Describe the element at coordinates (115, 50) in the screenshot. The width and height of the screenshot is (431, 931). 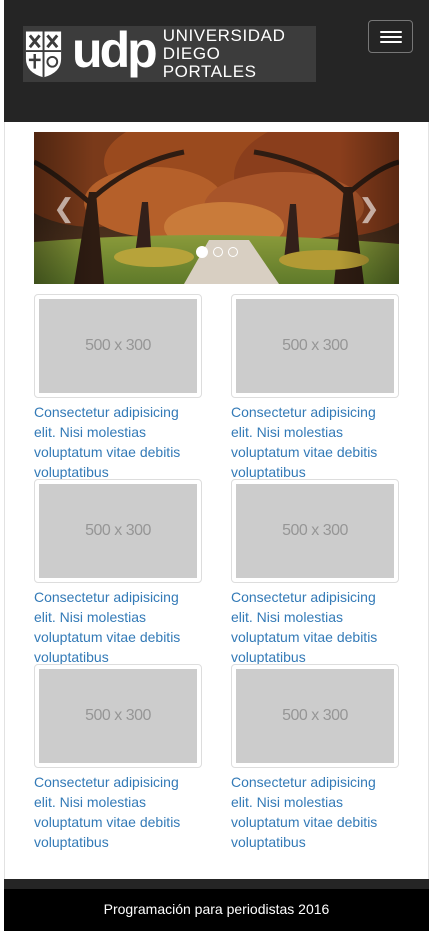
I see `logo-mark: udp` at that location.